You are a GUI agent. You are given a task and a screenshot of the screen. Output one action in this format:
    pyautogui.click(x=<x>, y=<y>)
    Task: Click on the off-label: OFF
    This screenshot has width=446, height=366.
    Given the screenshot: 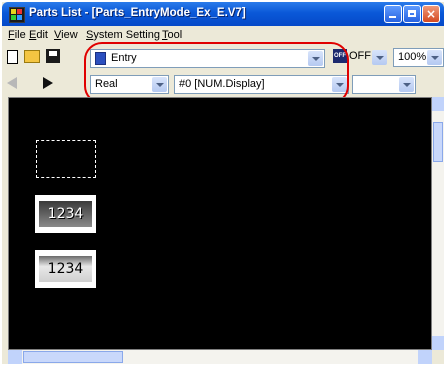 What is the action you would take?
    pyautogui.click(x=360, y=56)
    